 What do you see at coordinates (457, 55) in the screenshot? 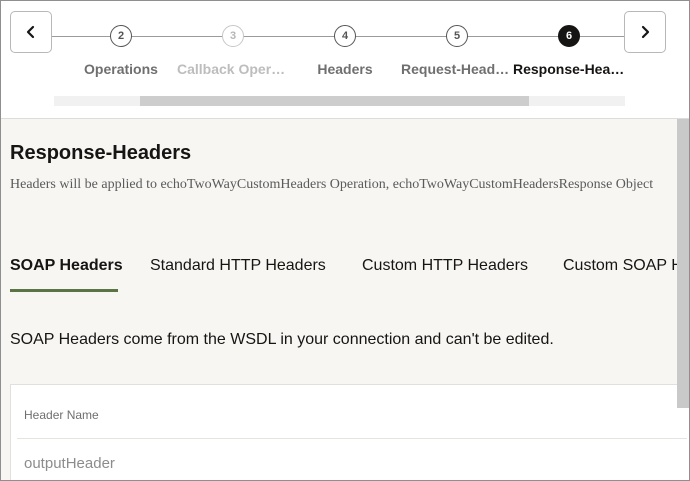
I see `train-step-request-headers: 5 Request-Headers` at bounding box center [457, 55].